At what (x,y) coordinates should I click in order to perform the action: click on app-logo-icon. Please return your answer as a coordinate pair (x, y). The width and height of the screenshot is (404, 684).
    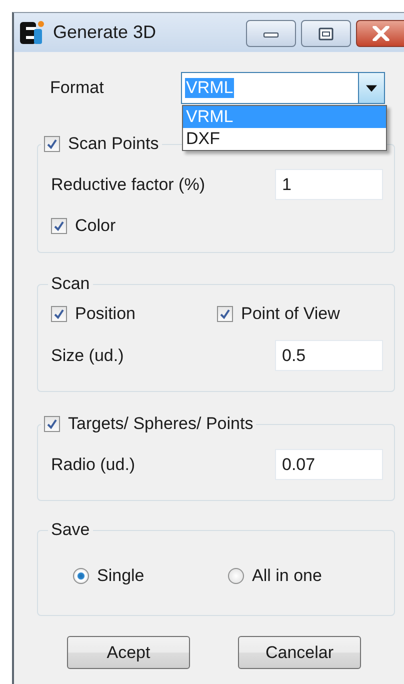
    Looking at the image, I should click on (32, 33).